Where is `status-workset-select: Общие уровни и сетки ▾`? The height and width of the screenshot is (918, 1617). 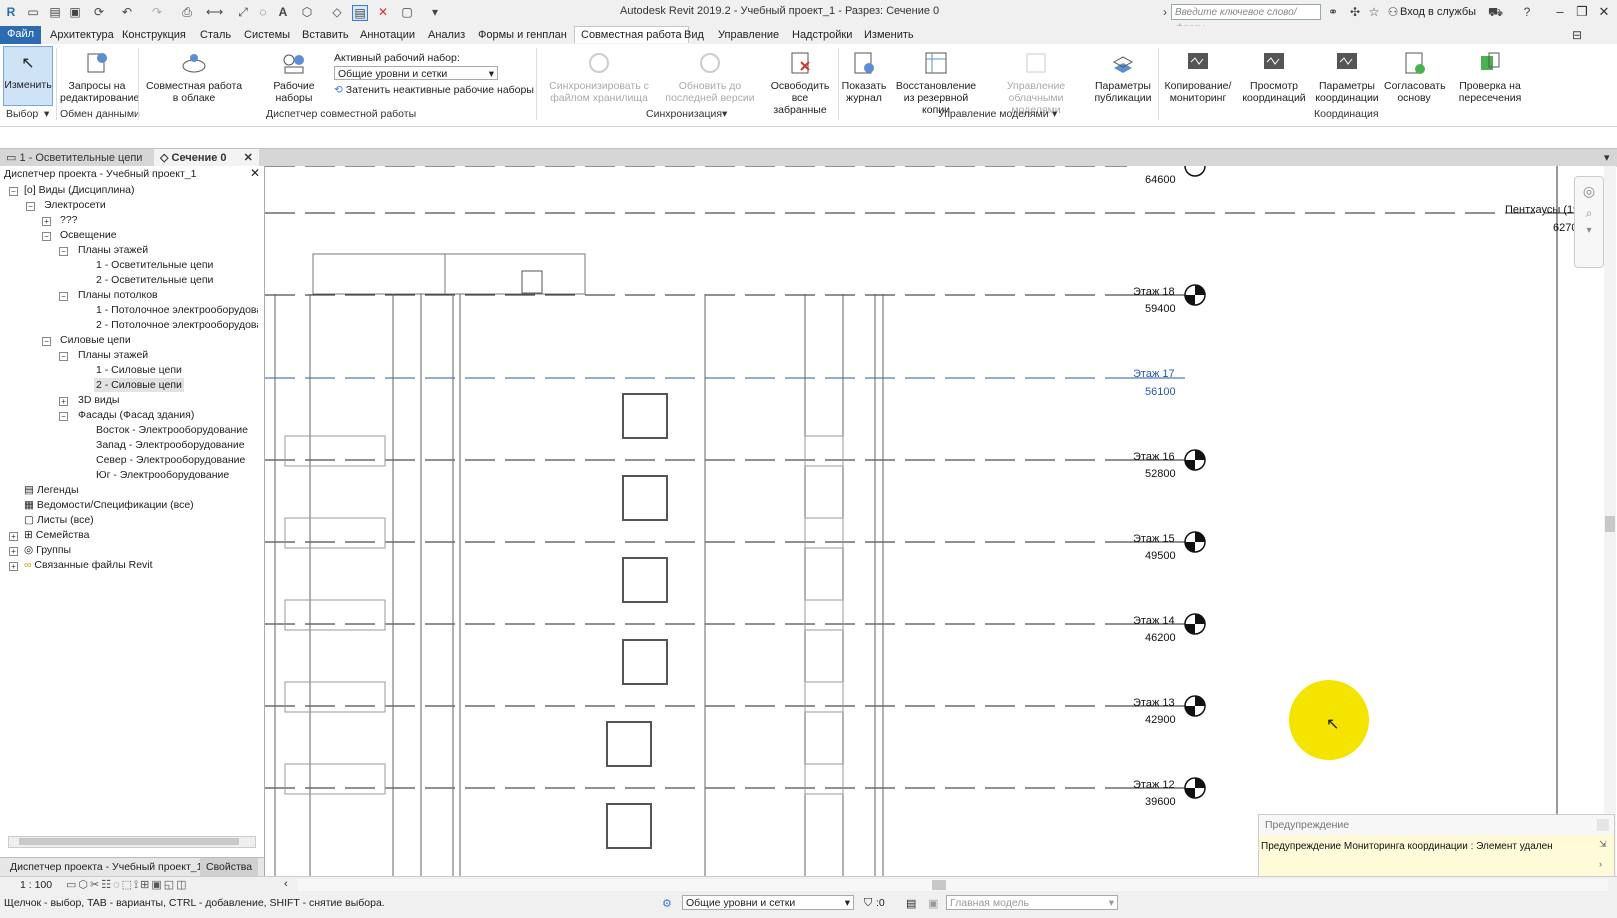 status-workset-select: Общие уровни и сетки ▾ is located at coordinates (768, 902).